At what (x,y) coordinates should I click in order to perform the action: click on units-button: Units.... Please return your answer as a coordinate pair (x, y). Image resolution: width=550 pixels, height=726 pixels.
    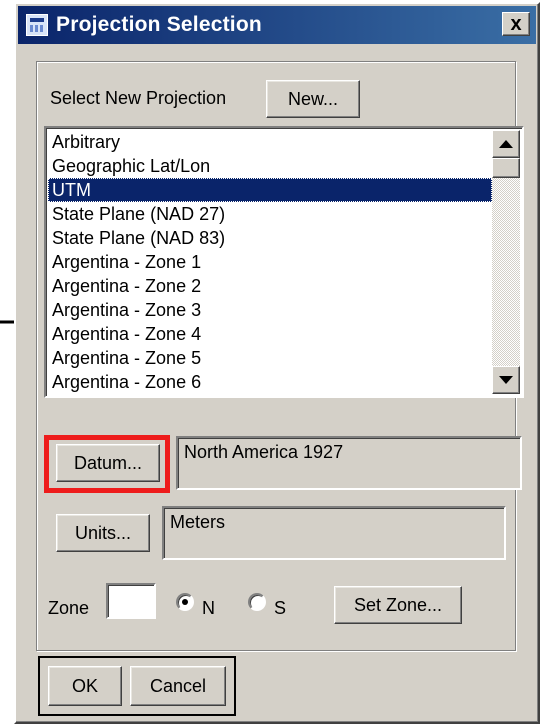
    Looking at the image, I should click on (103, 533).